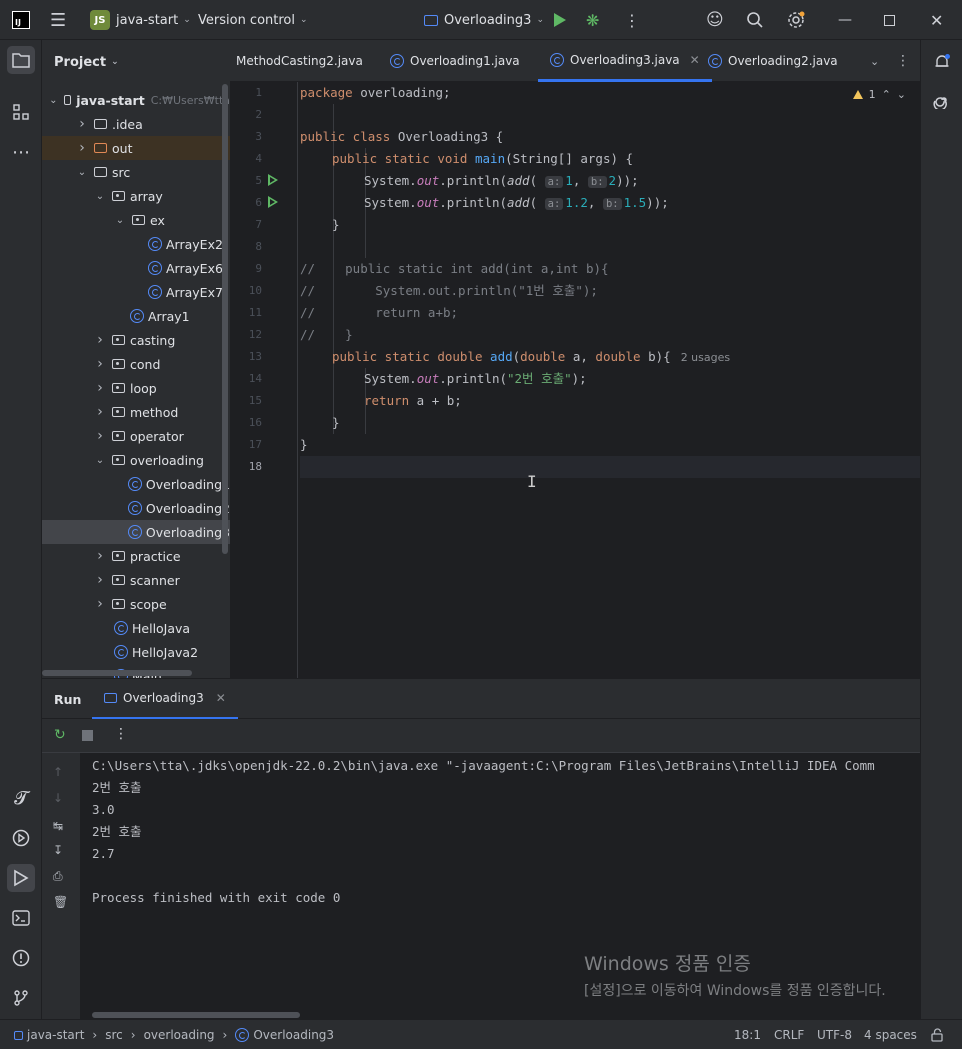  I want to click on run-tool-button, so click(21, 878).